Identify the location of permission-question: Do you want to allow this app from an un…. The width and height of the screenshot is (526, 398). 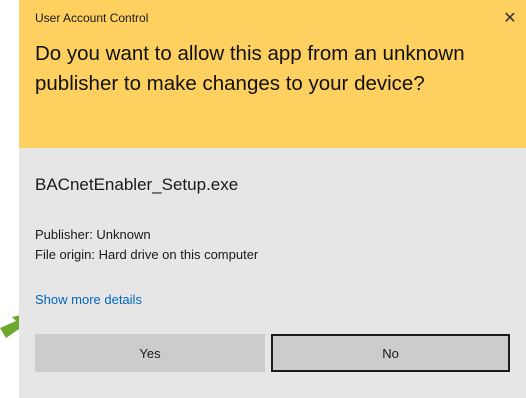
(250, 68).